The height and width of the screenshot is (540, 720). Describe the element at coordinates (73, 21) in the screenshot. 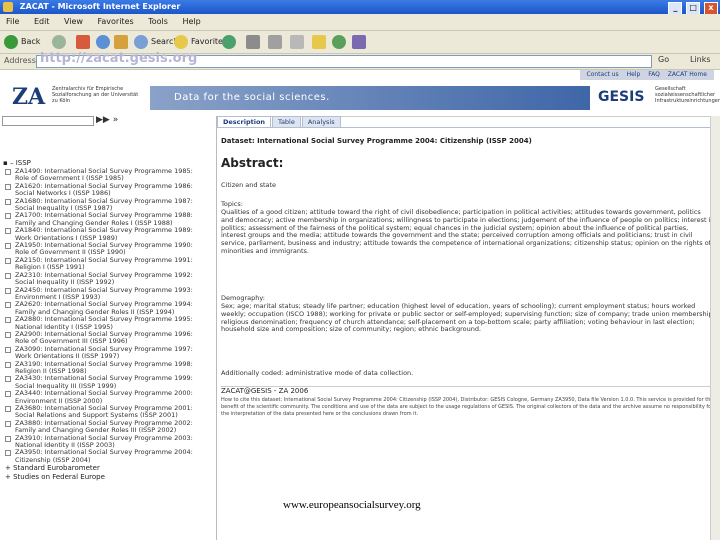

I see `menu-view: View` at that location.